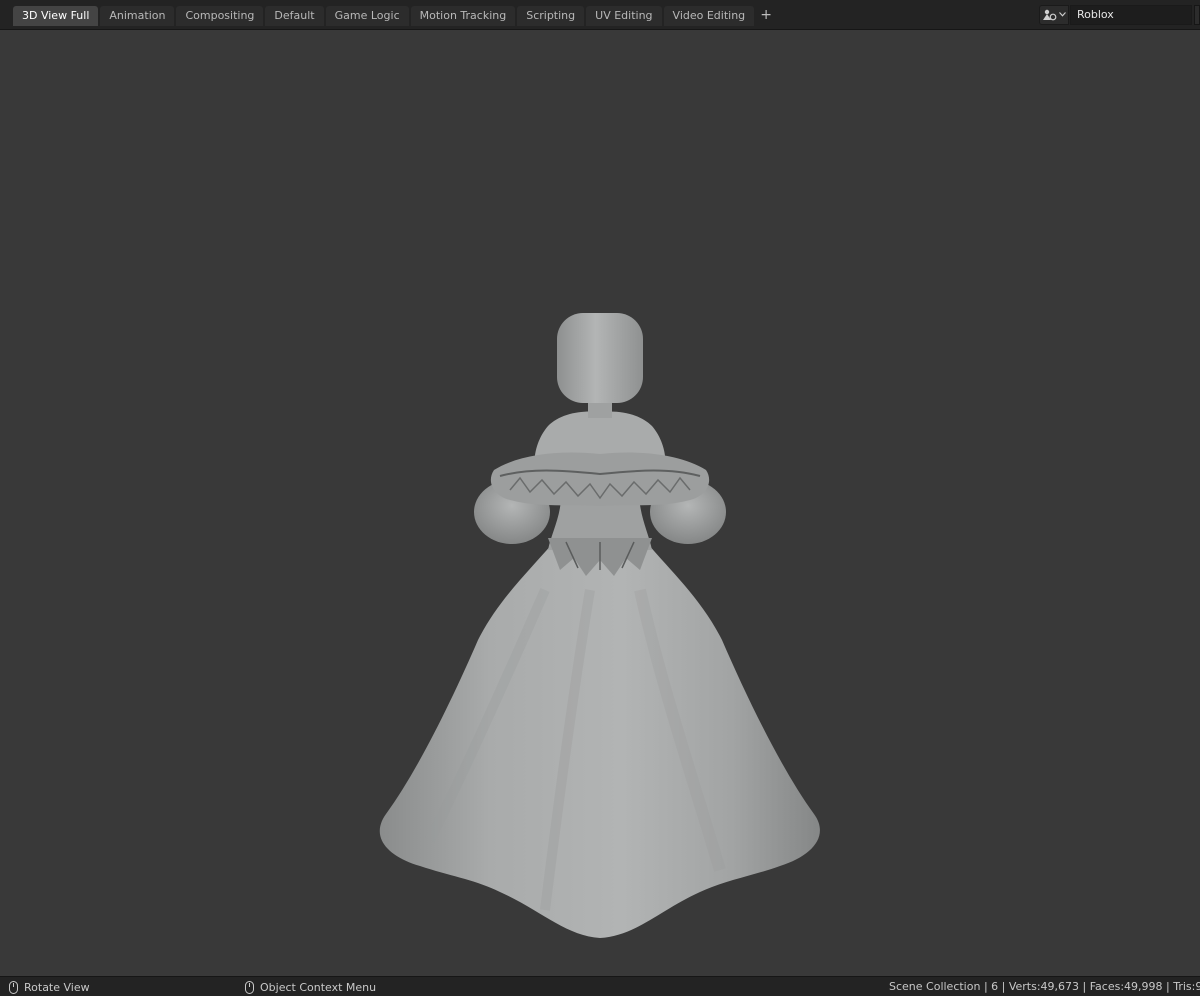  I want to click on rotate-view-label: Rotate View, so click(57, 987).